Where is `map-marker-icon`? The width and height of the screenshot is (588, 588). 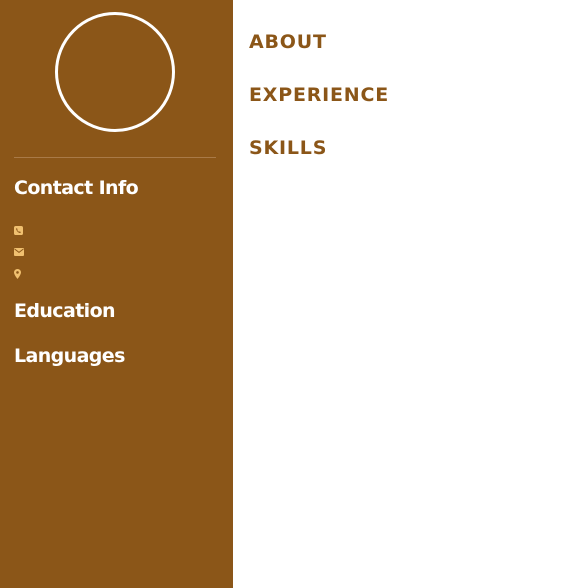 map-marker-icon is located at coordinates (17, 274).